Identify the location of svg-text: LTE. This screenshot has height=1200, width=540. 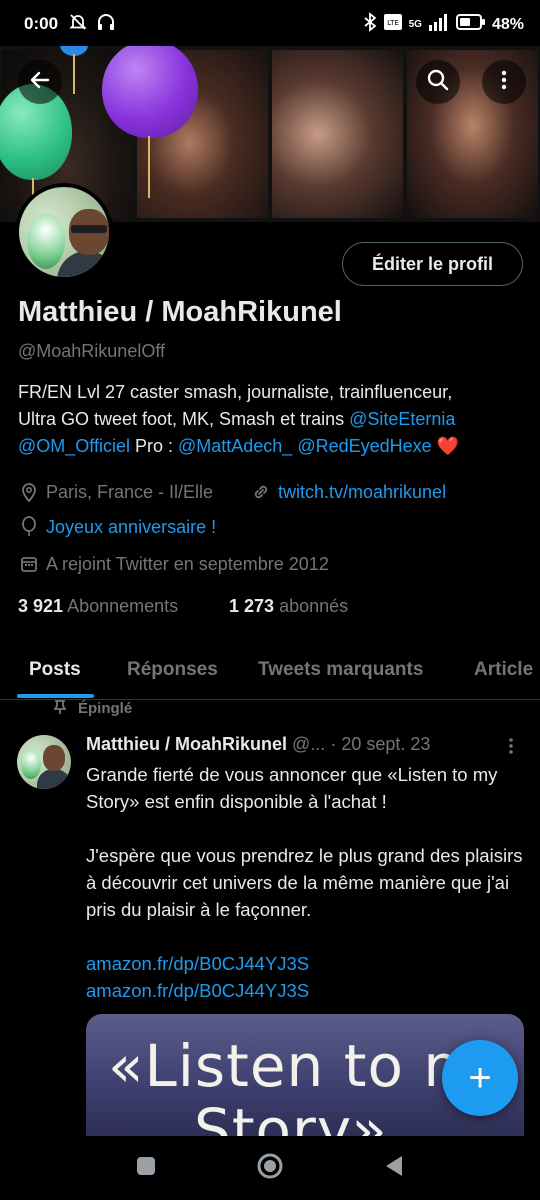
(393, 23).